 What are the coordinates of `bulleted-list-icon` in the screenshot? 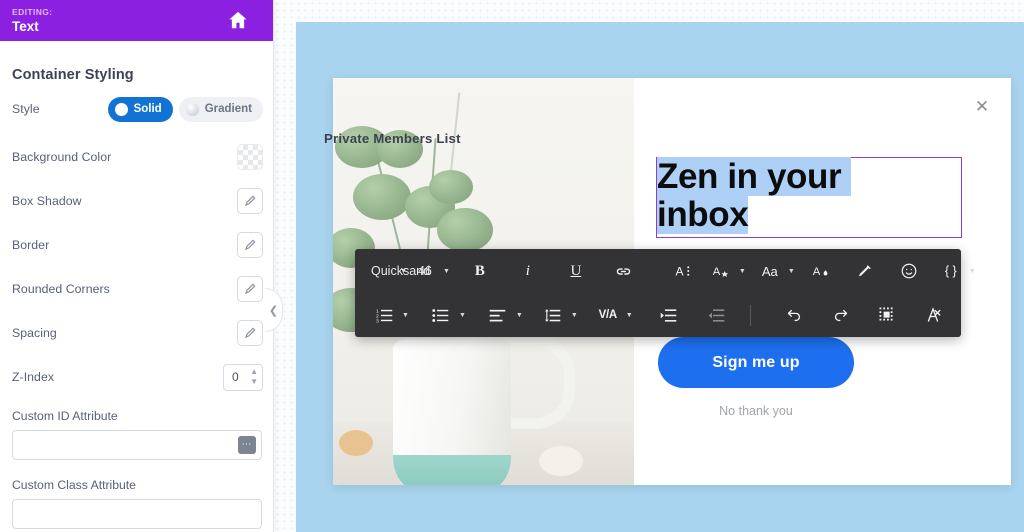 It's located at (441, 315).